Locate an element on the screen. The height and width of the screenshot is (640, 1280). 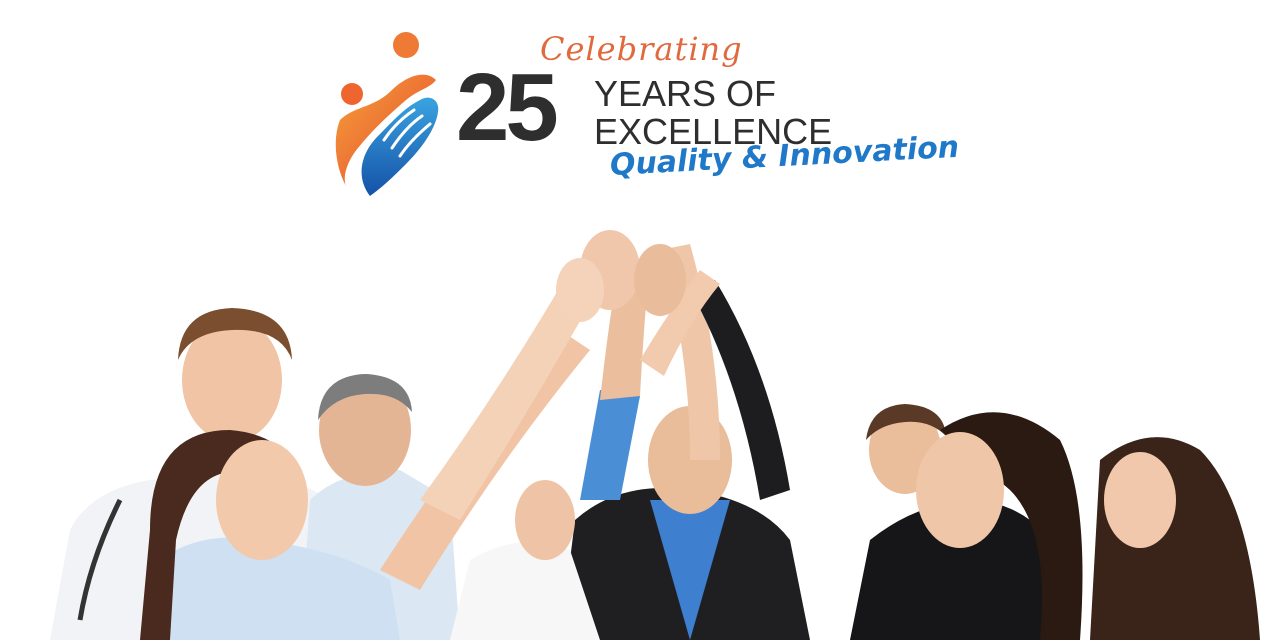
logo-number: 25 is located at coordinates (507, 107).